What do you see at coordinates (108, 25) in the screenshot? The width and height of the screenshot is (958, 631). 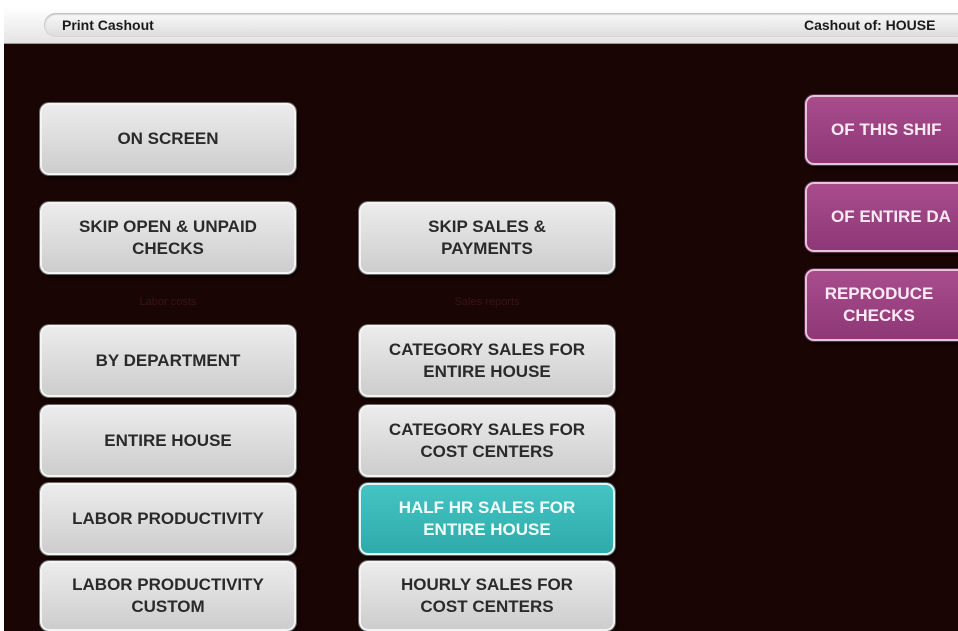 I see `window-title: Print Cashout` at bounding box center [108, 25].